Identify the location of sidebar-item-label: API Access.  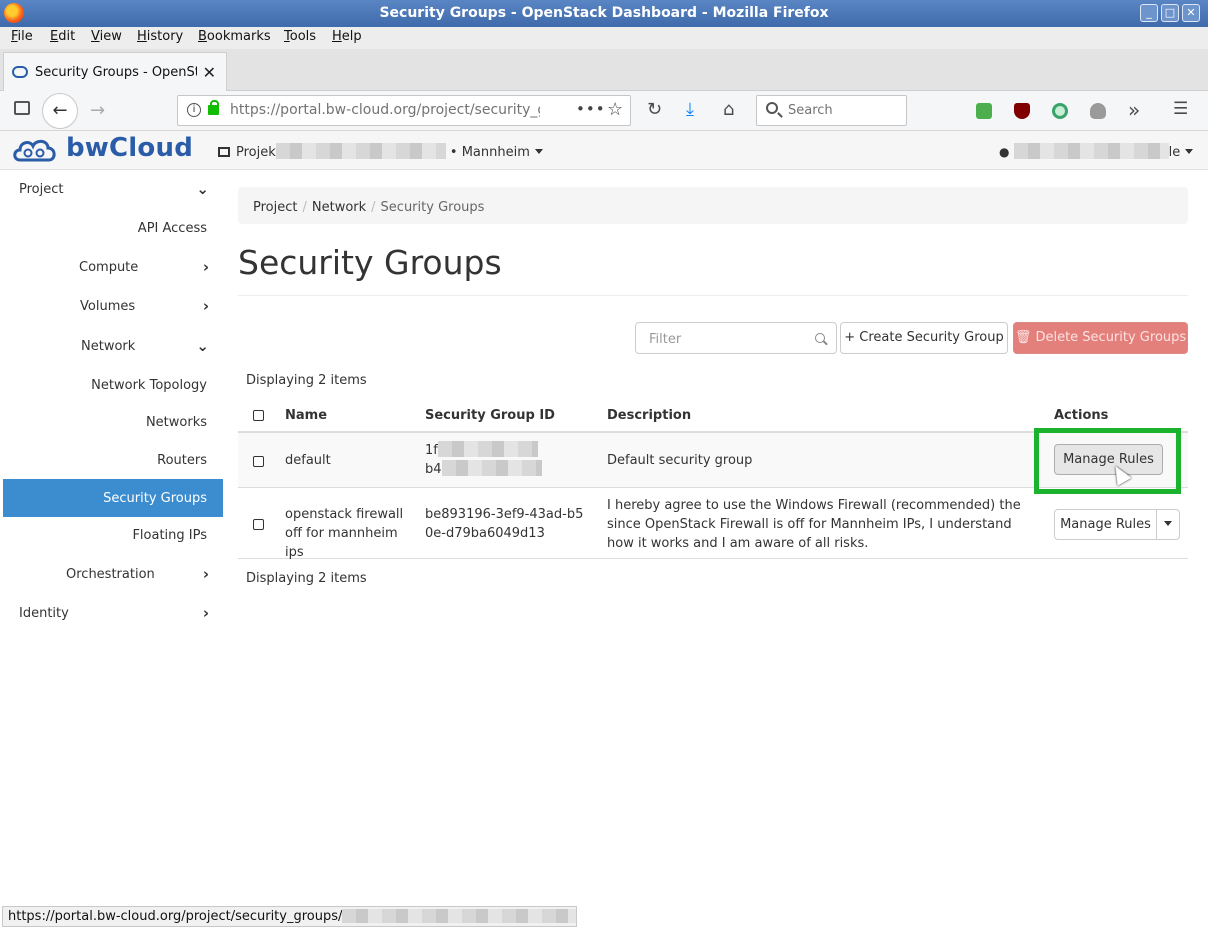
(172, 228).